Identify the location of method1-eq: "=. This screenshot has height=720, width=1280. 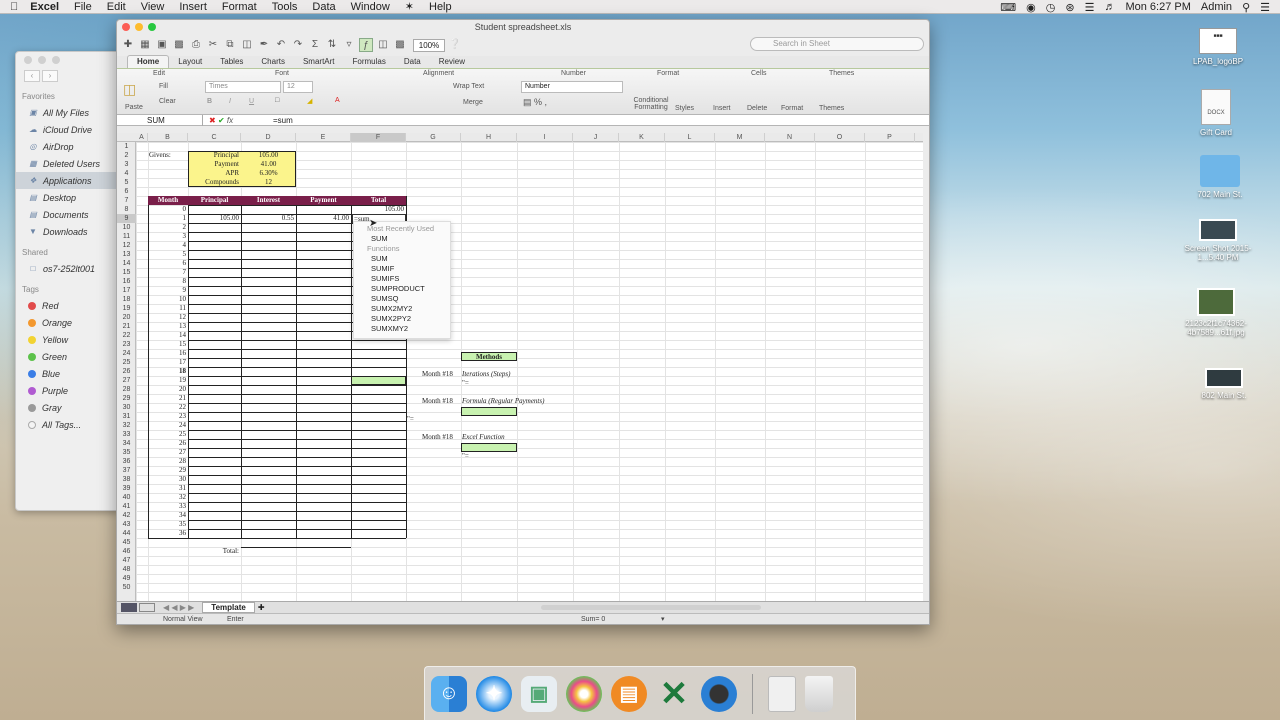
(465, 383).